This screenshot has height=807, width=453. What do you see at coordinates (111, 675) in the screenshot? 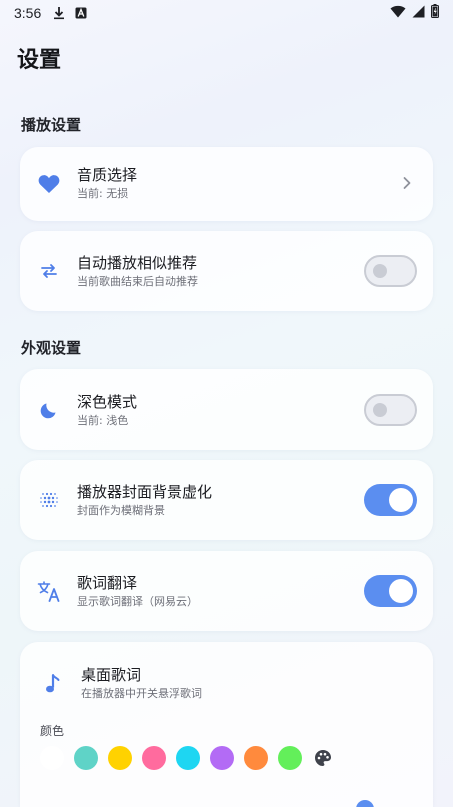
I see `desktop-lyrics-title: 桌面歌词` at bounding box center [111, 675].